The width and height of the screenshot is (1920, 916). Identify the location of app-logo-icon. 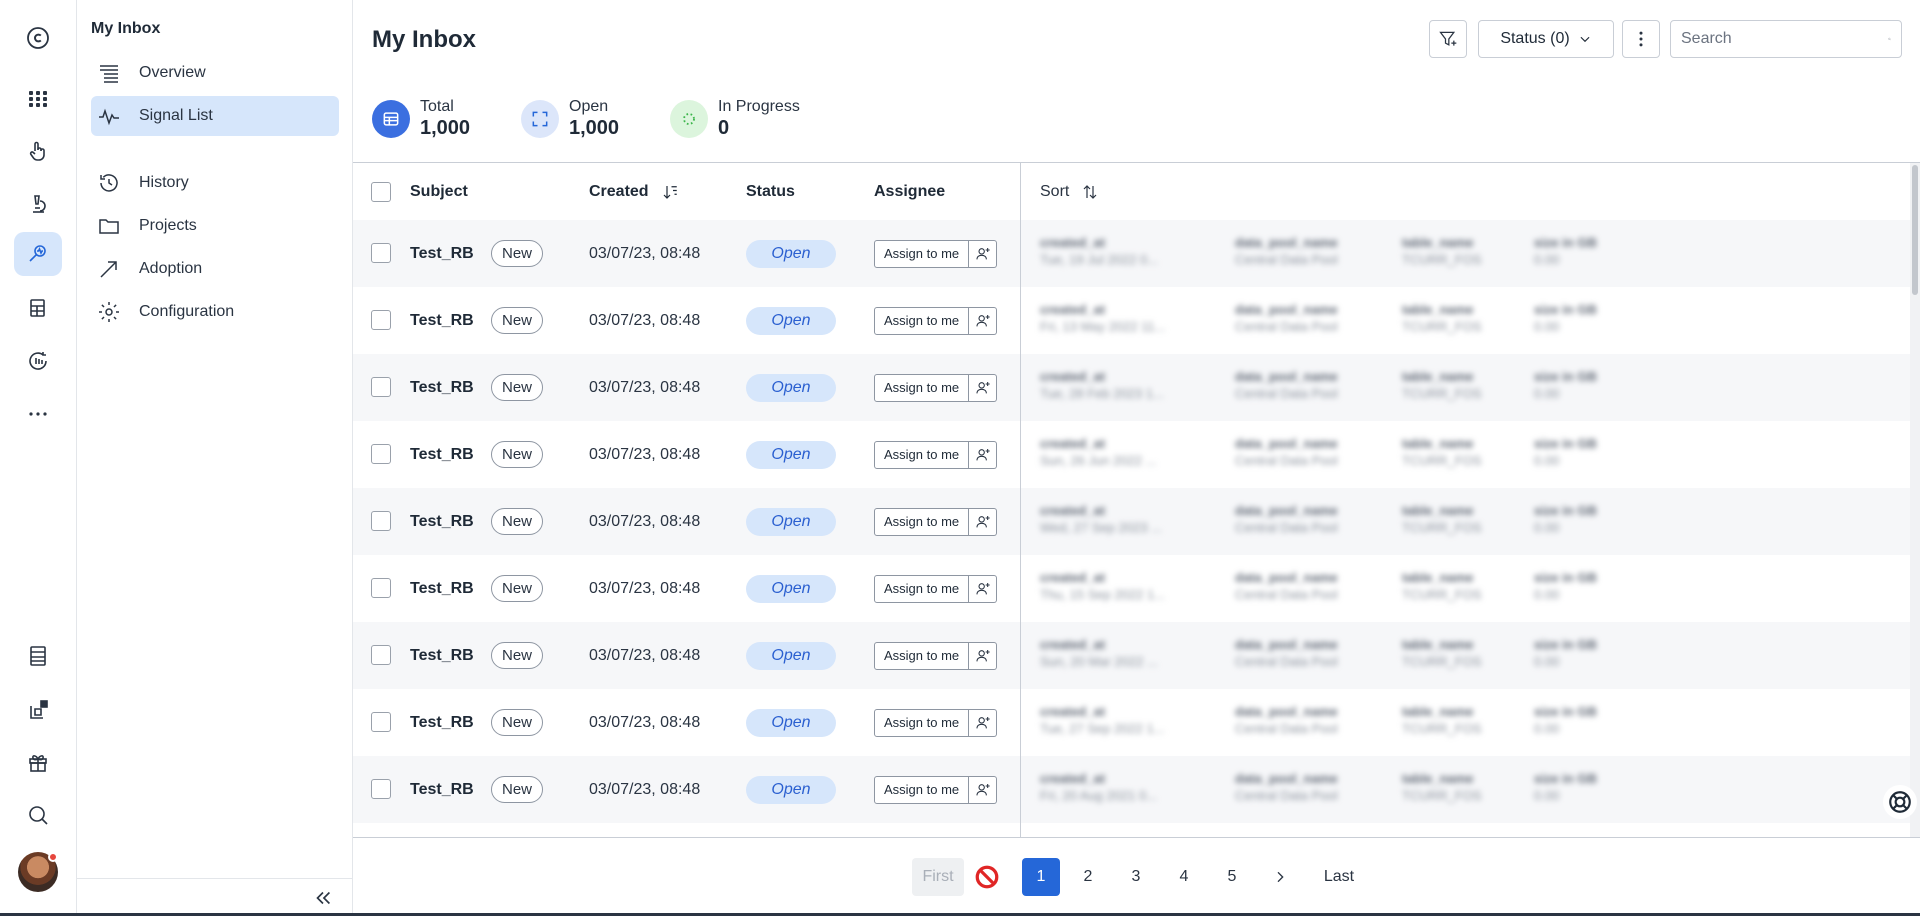
(38, 38).